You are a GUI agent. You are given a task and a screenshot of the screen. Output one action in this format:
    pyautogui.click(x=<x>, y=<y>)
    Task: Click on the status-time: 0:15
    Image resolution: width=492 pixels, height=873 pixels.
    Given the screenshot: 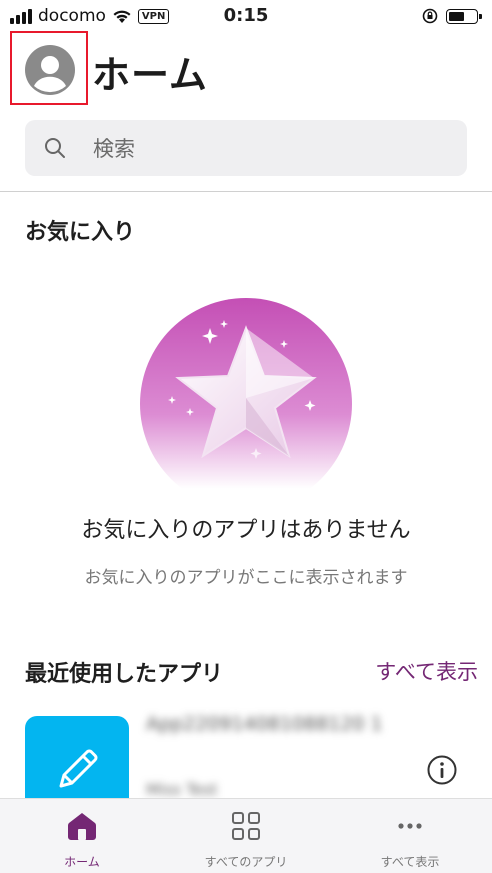 What is the action you would take?
    pyautogui.click(x=246, y=15)
    